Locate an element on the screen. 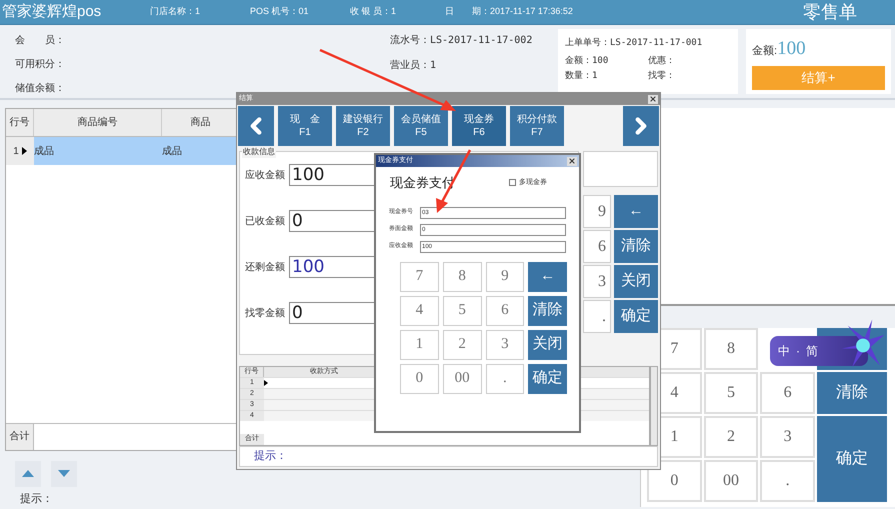 This screenshot has height=509, width=895. quantity-label: 数量：1 is located at coordinates (581, 76).